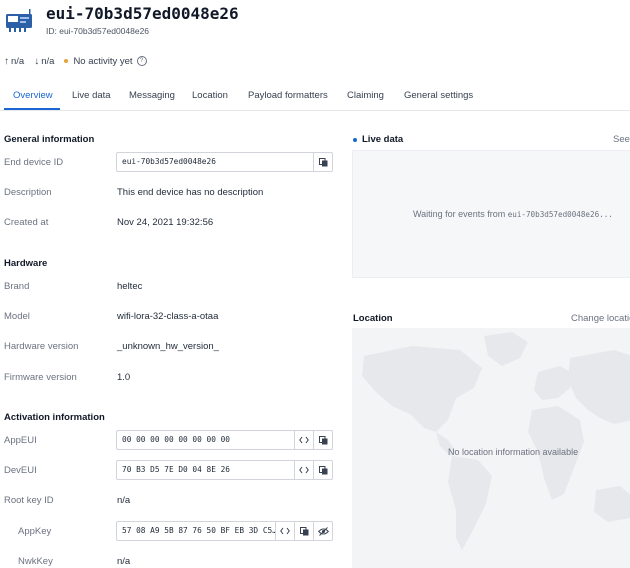 The height and width of the screenshot is (568, 630). What do you see at coordinates (142, 13) in the screenshot?
I see `page-title: eui-70b3d57ed0048e26` at bounding box center [142, 13].